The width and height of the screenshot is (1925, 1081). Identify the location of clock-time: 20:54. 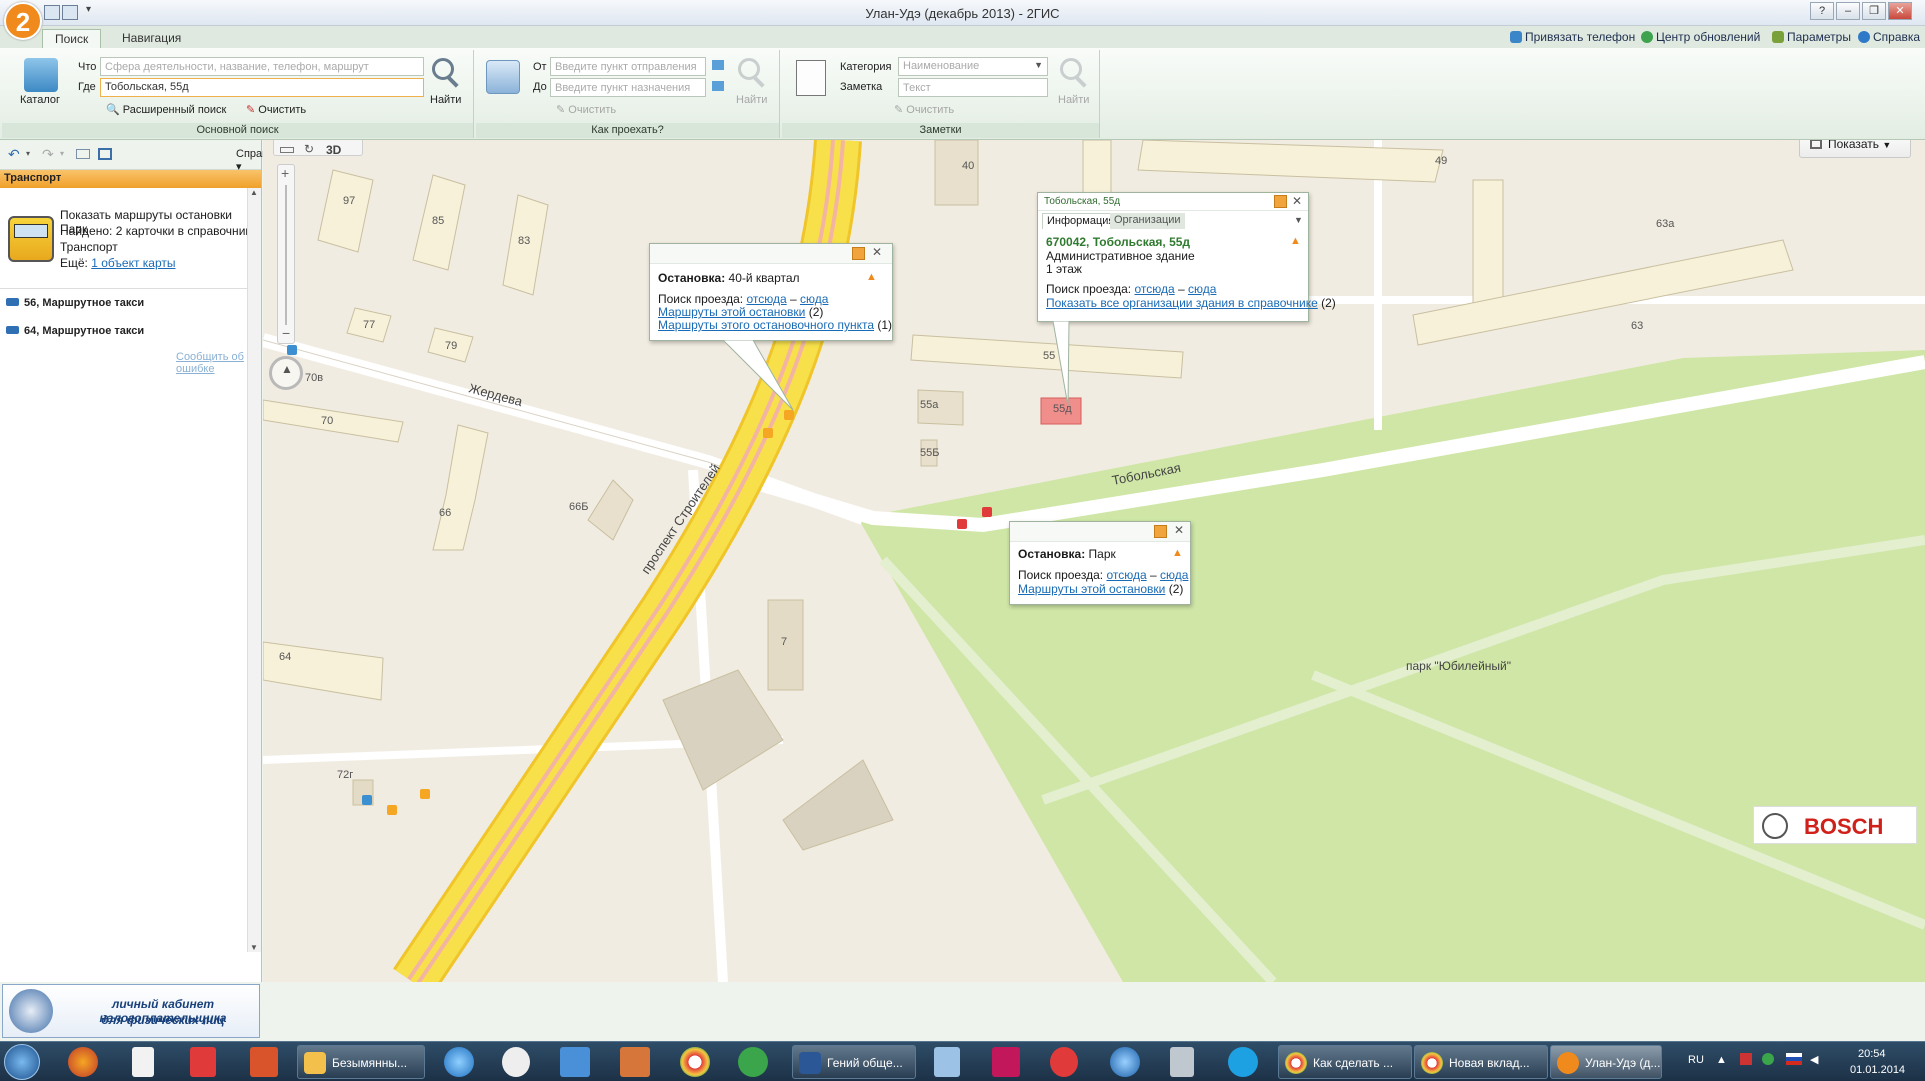
(1872, 1054).